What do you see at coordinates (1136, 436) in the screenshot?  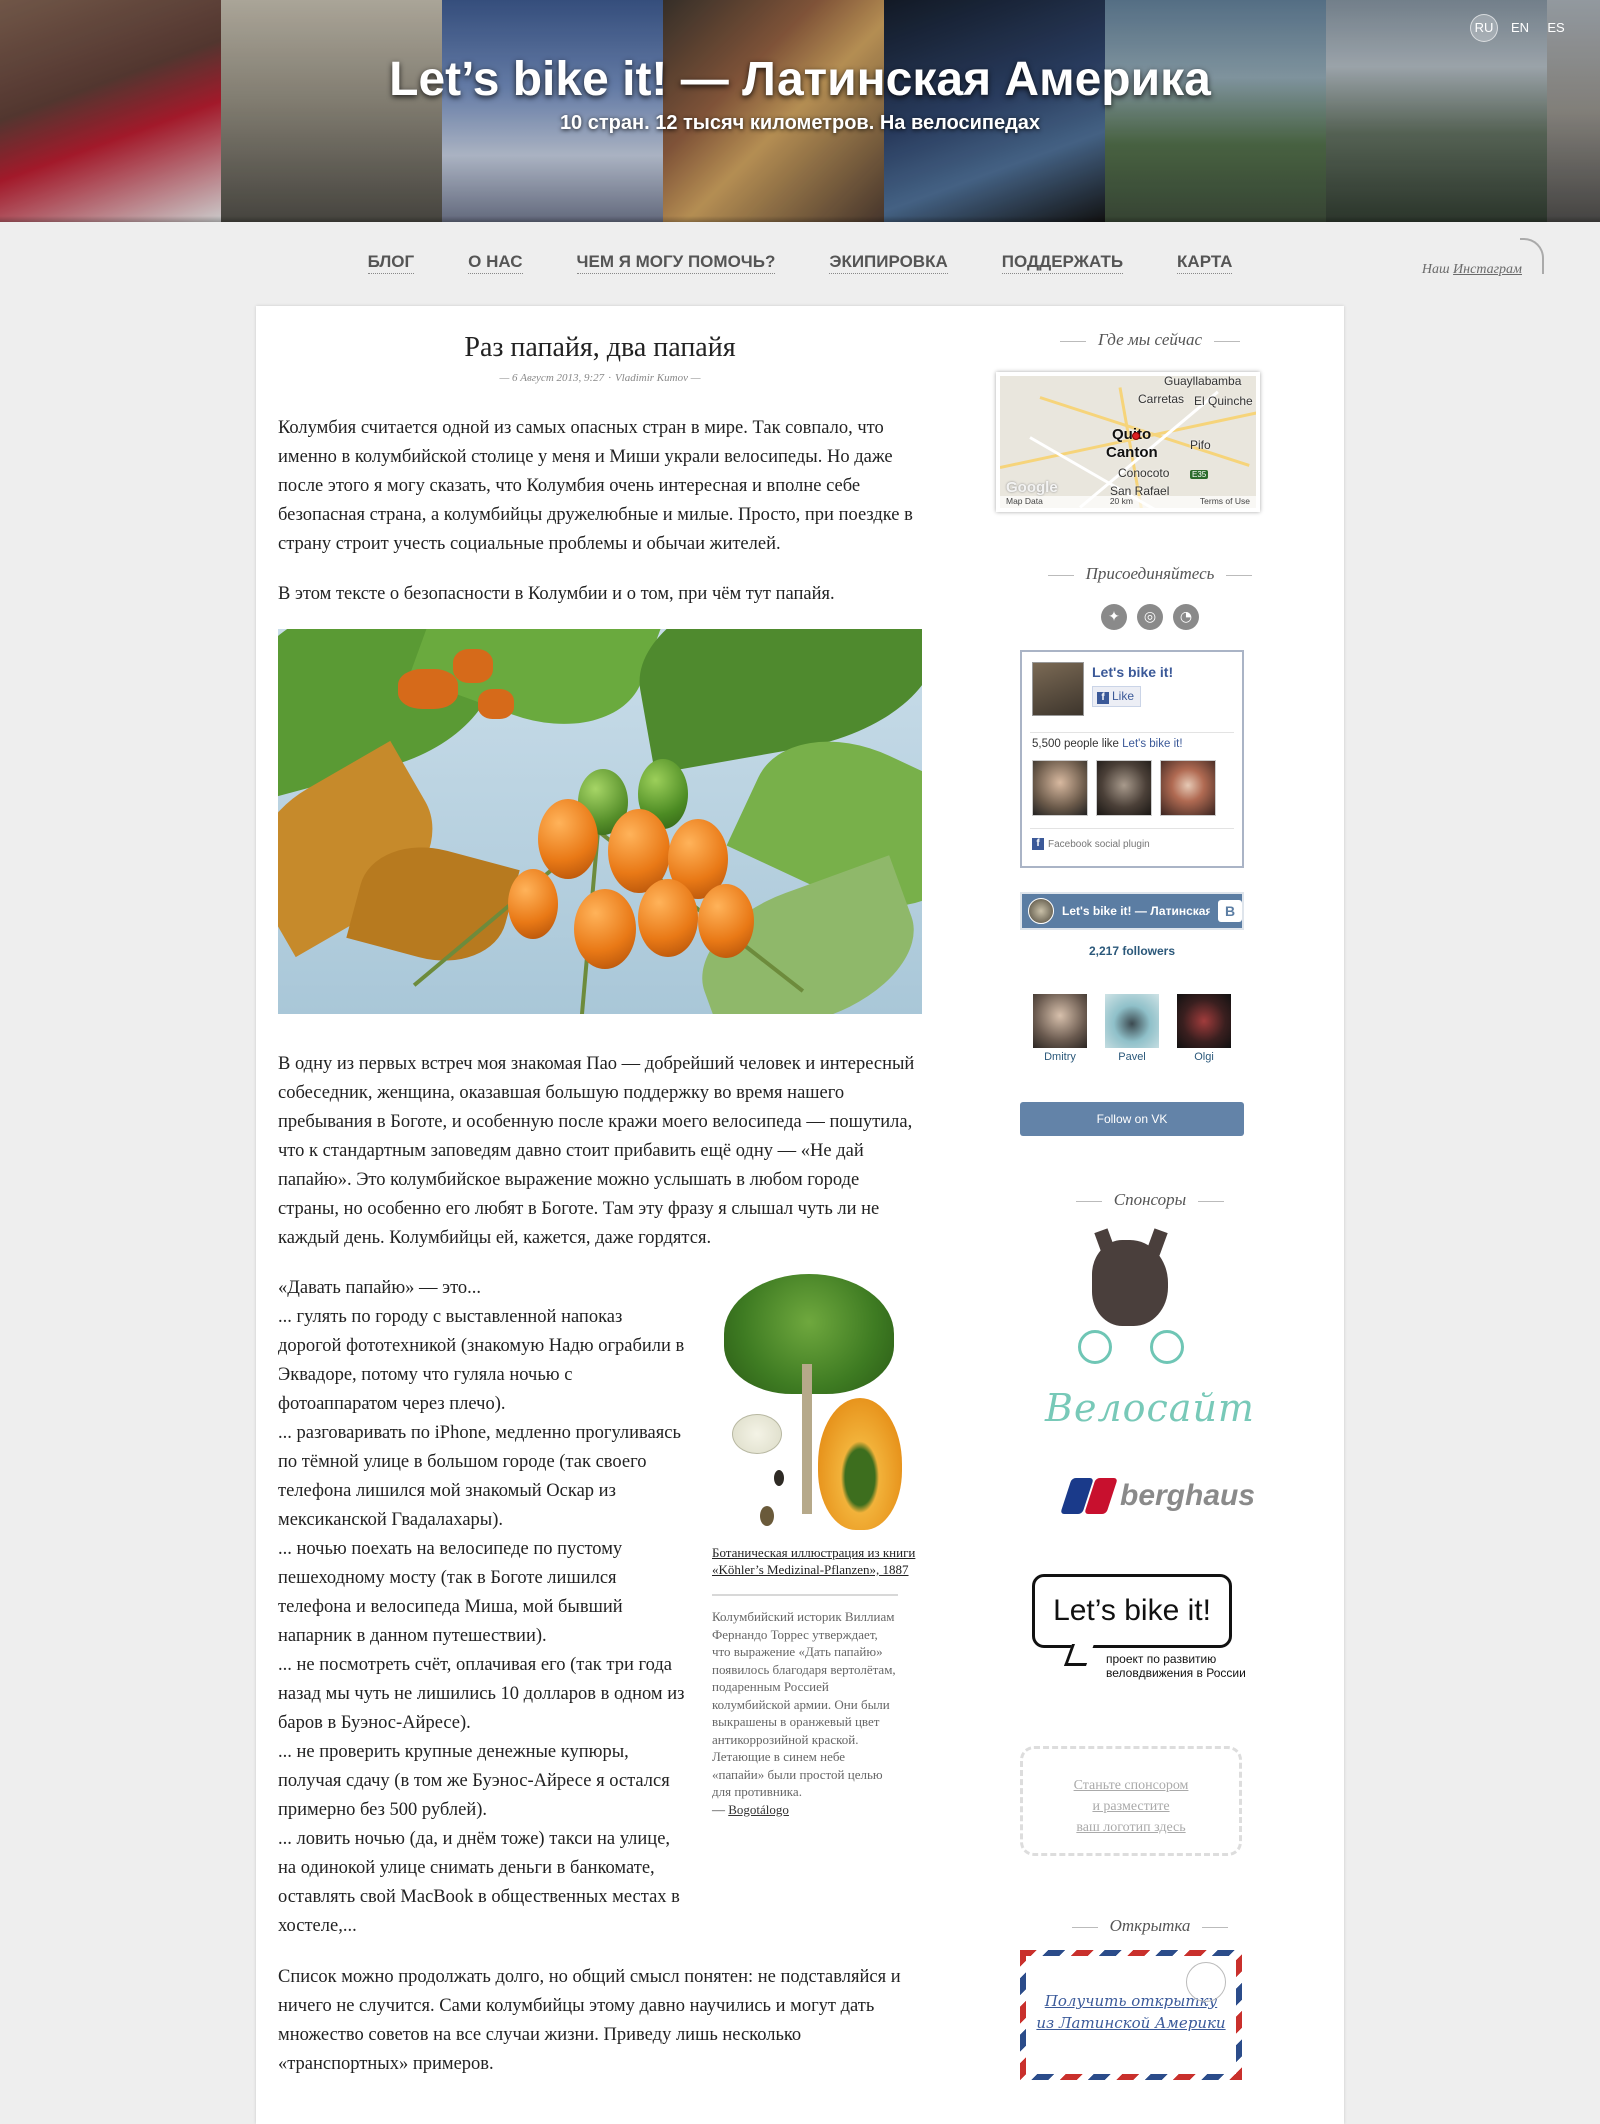 I see `map-pin-icon` at bounding box center [1136, 436].